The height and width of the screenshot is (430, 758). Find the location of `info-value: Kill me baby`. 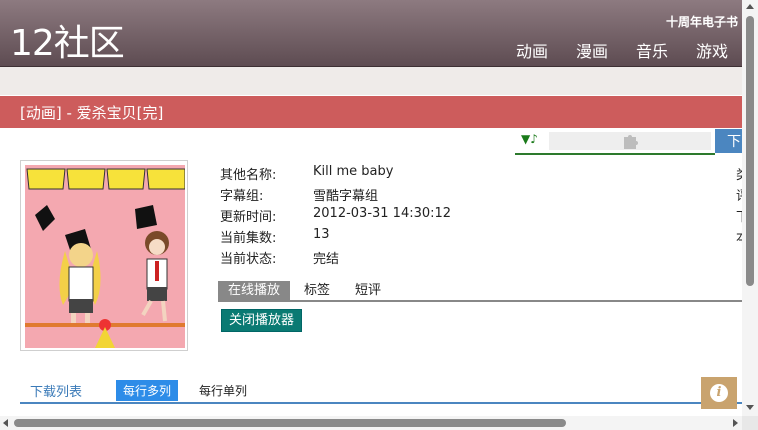

info-value: Kill me baby is located at coordinates (353, 171).